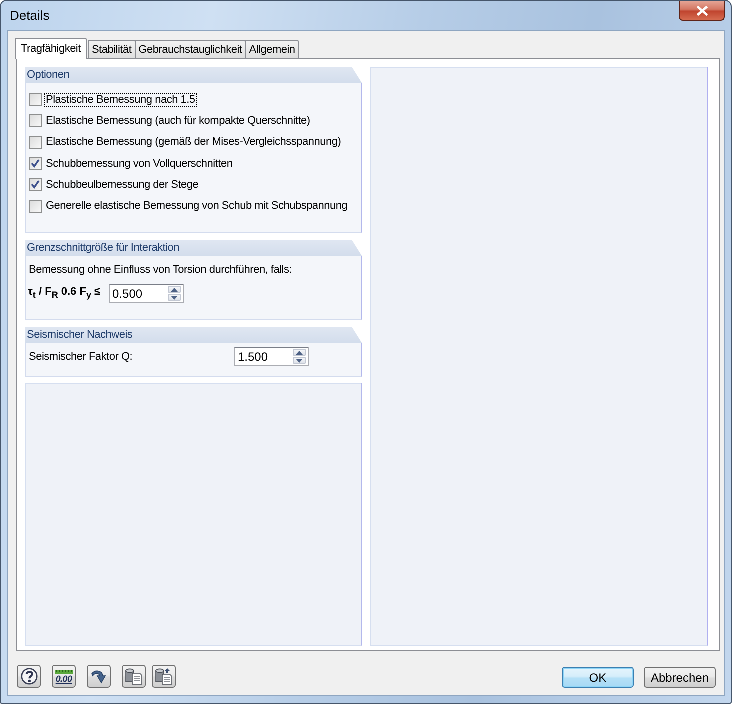 This screenshot has height=704, width=732. I want to click on tab: Stabilität, so click(112, 49).